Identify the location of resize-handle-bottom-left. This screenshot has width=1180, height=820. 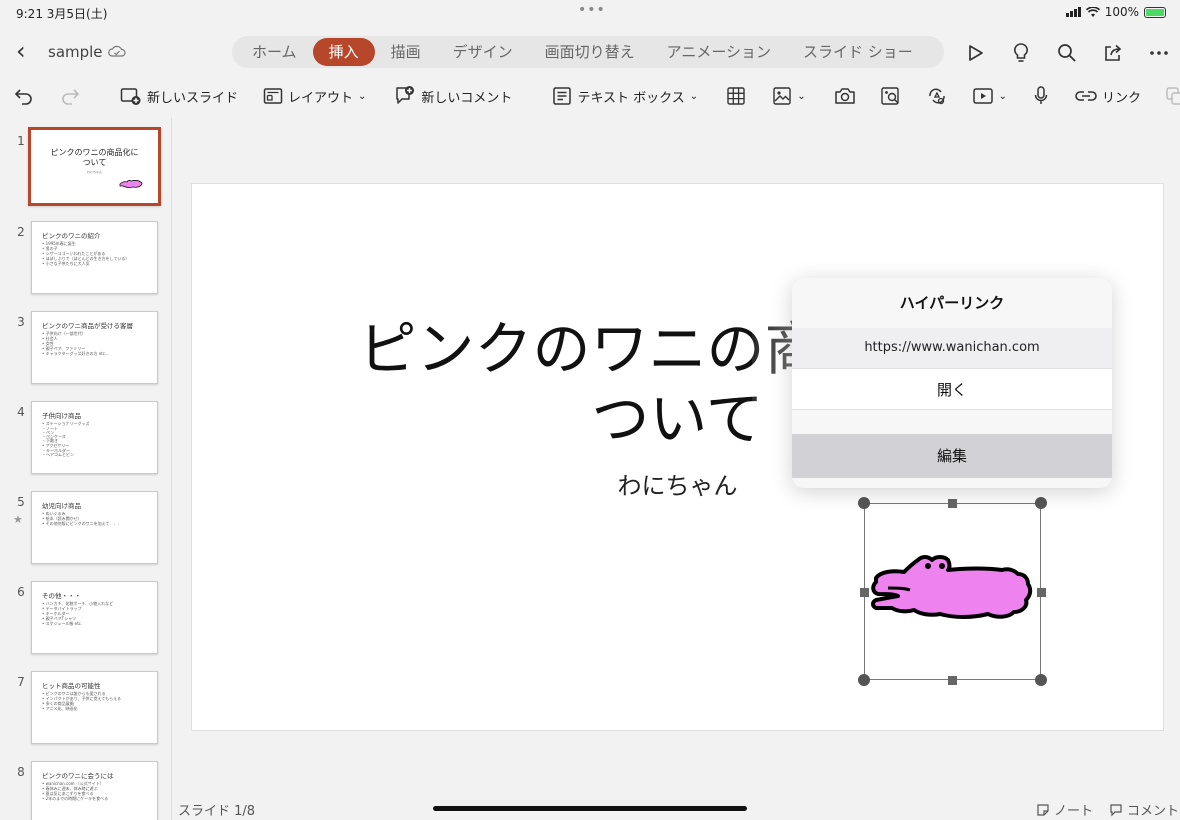
(864, 680).